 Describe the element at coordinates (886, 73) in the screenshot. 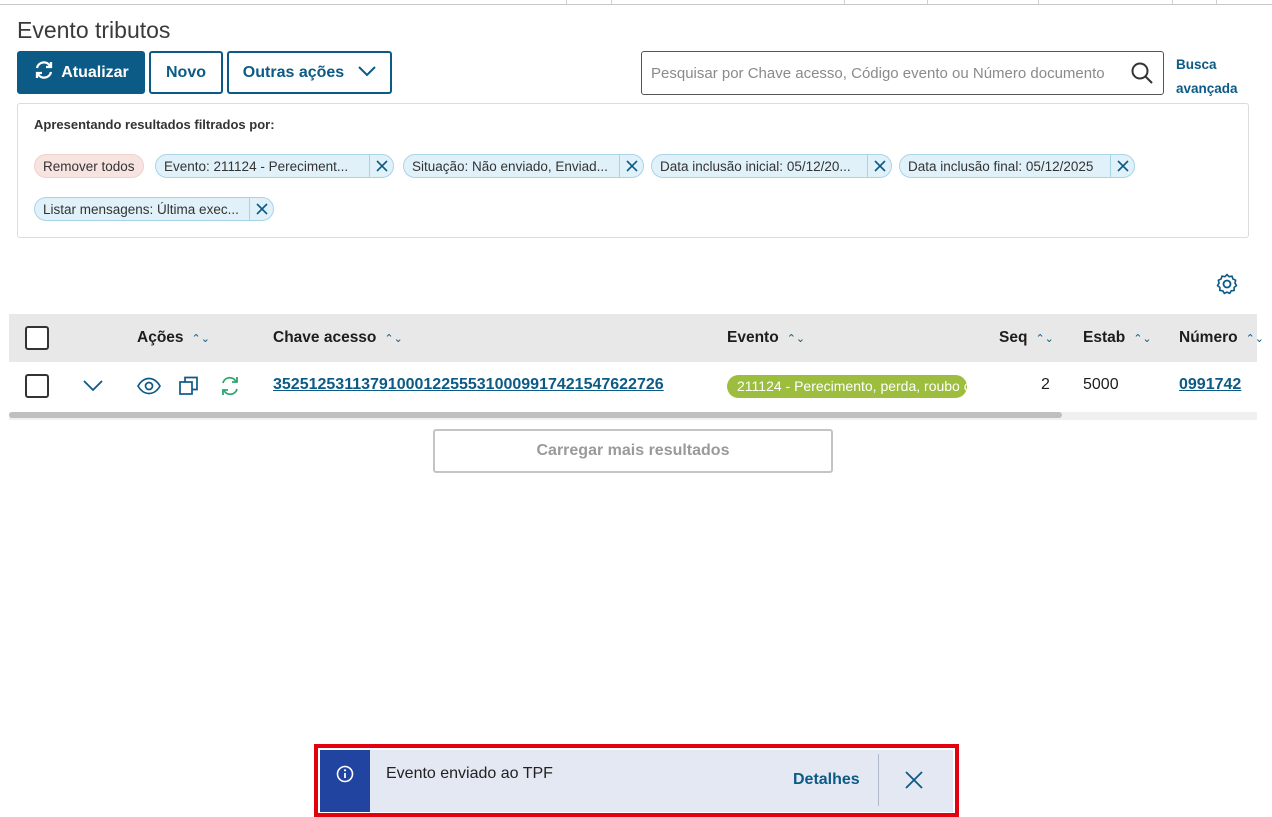

I see `search-input` at that location.